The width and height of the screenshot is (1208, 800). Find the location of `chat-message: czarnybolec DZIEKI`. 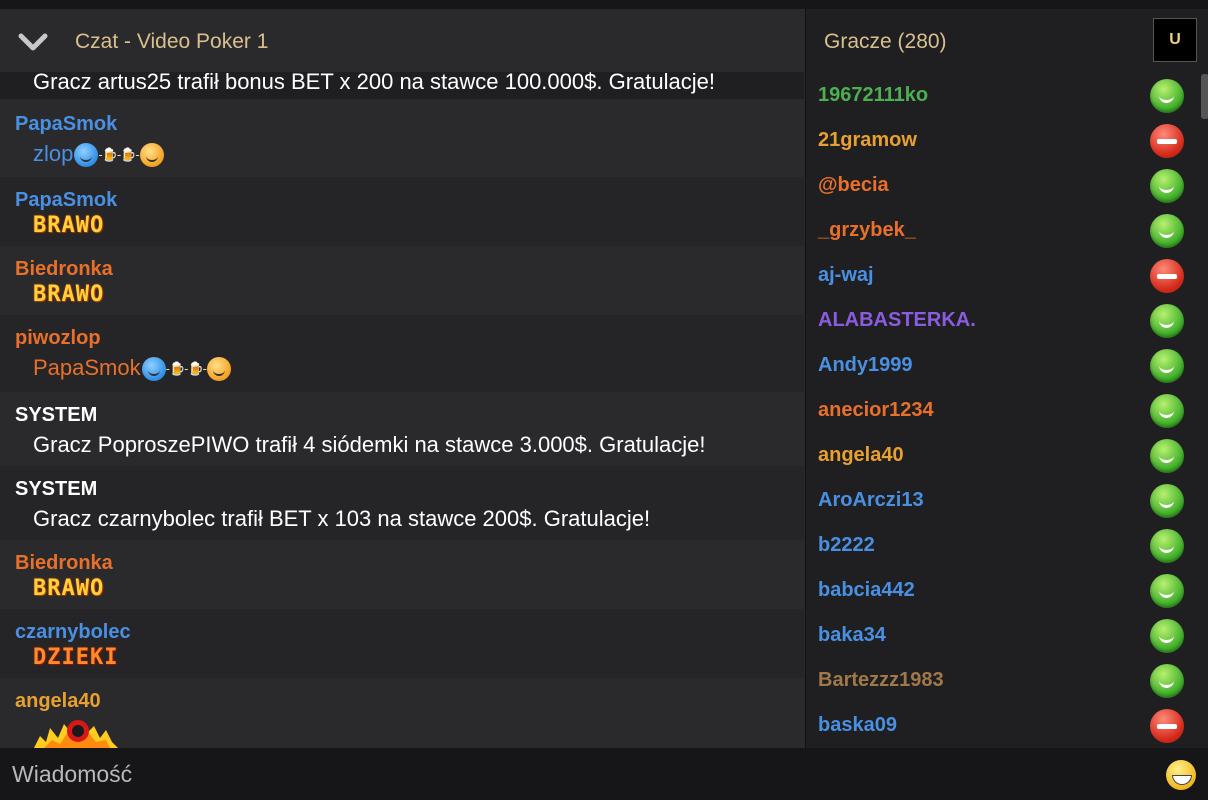

chat-message: czarnybolec DZIEKI is located at coordinates (402, 643).